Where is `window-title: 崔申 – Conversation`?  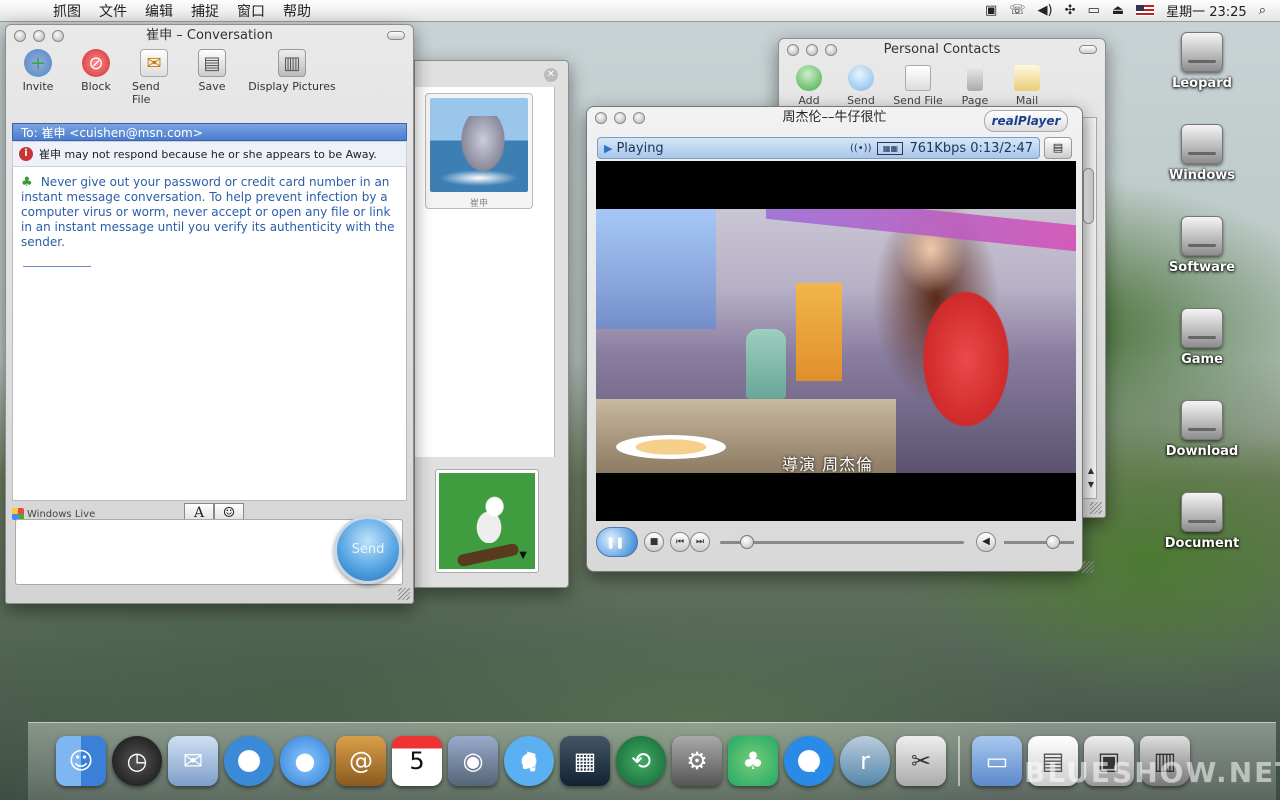
window-title: 崔申 – Conversation is located at coordinates (209, 35).